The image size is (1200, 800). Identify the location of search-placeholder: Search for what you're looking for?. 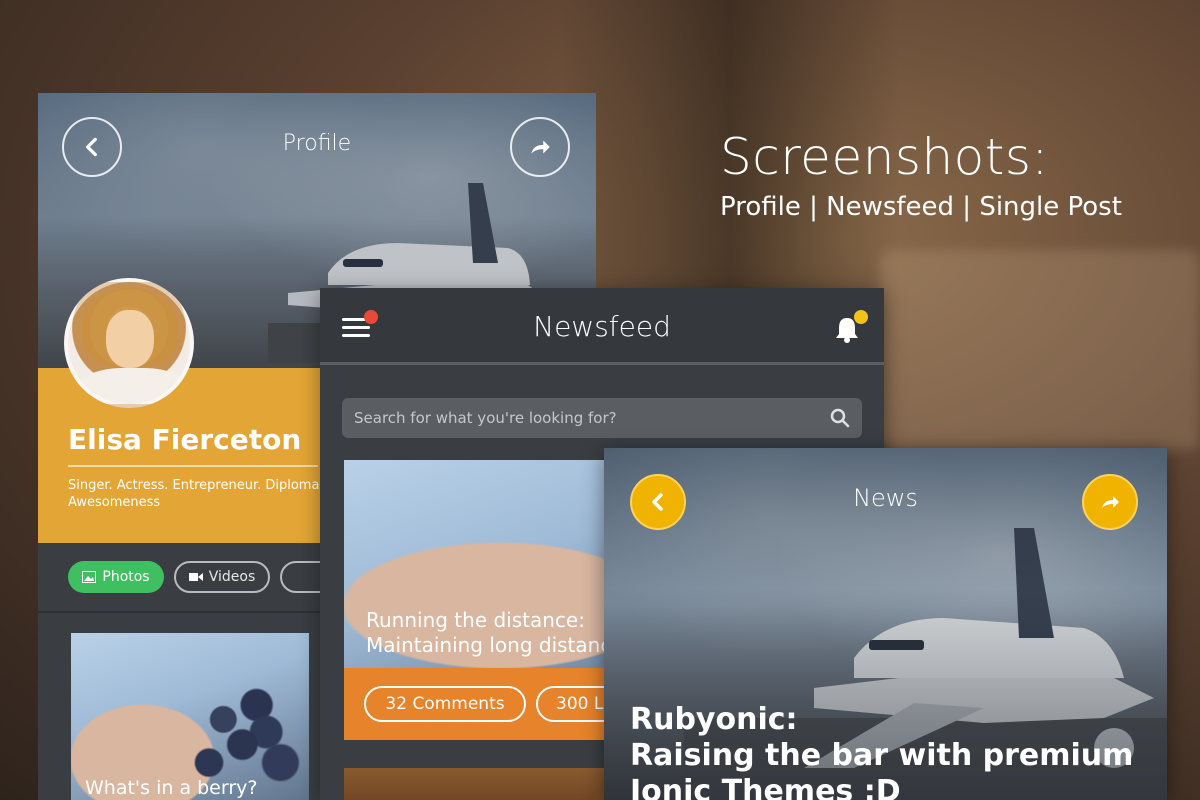
(485, 418).